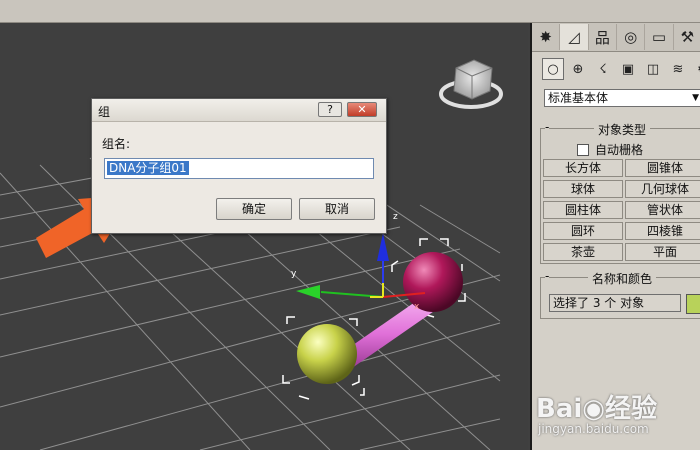 The height and width of the screenshot is (450, 700). I want to click on group-name-input: DNA分子组01, so click(239, 168).